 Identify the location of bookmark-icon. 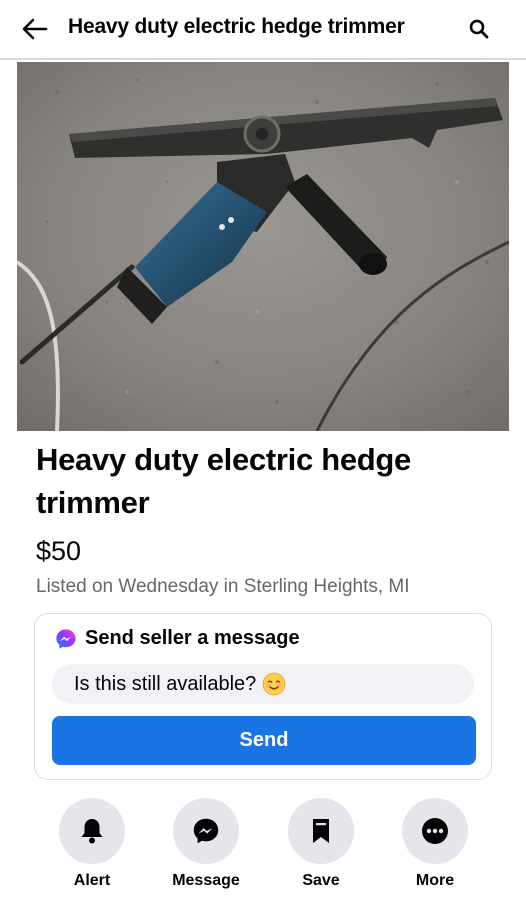
(321, 831).